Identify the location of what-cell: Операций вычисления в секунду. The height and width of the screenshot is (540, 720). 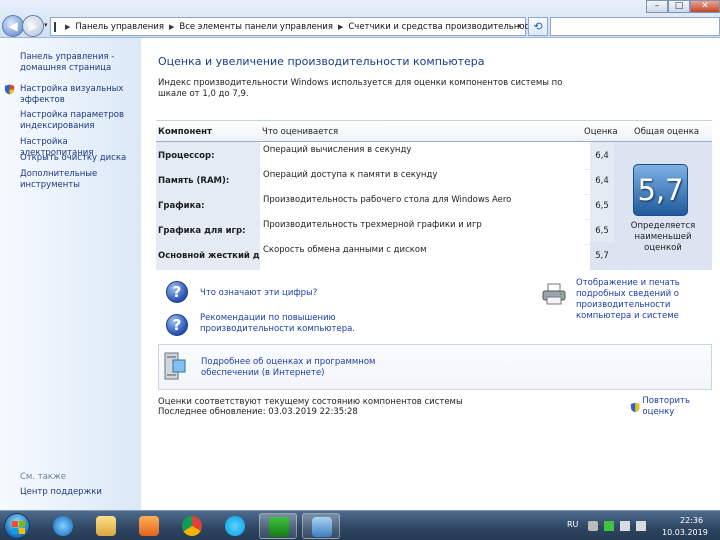
(422, 156).